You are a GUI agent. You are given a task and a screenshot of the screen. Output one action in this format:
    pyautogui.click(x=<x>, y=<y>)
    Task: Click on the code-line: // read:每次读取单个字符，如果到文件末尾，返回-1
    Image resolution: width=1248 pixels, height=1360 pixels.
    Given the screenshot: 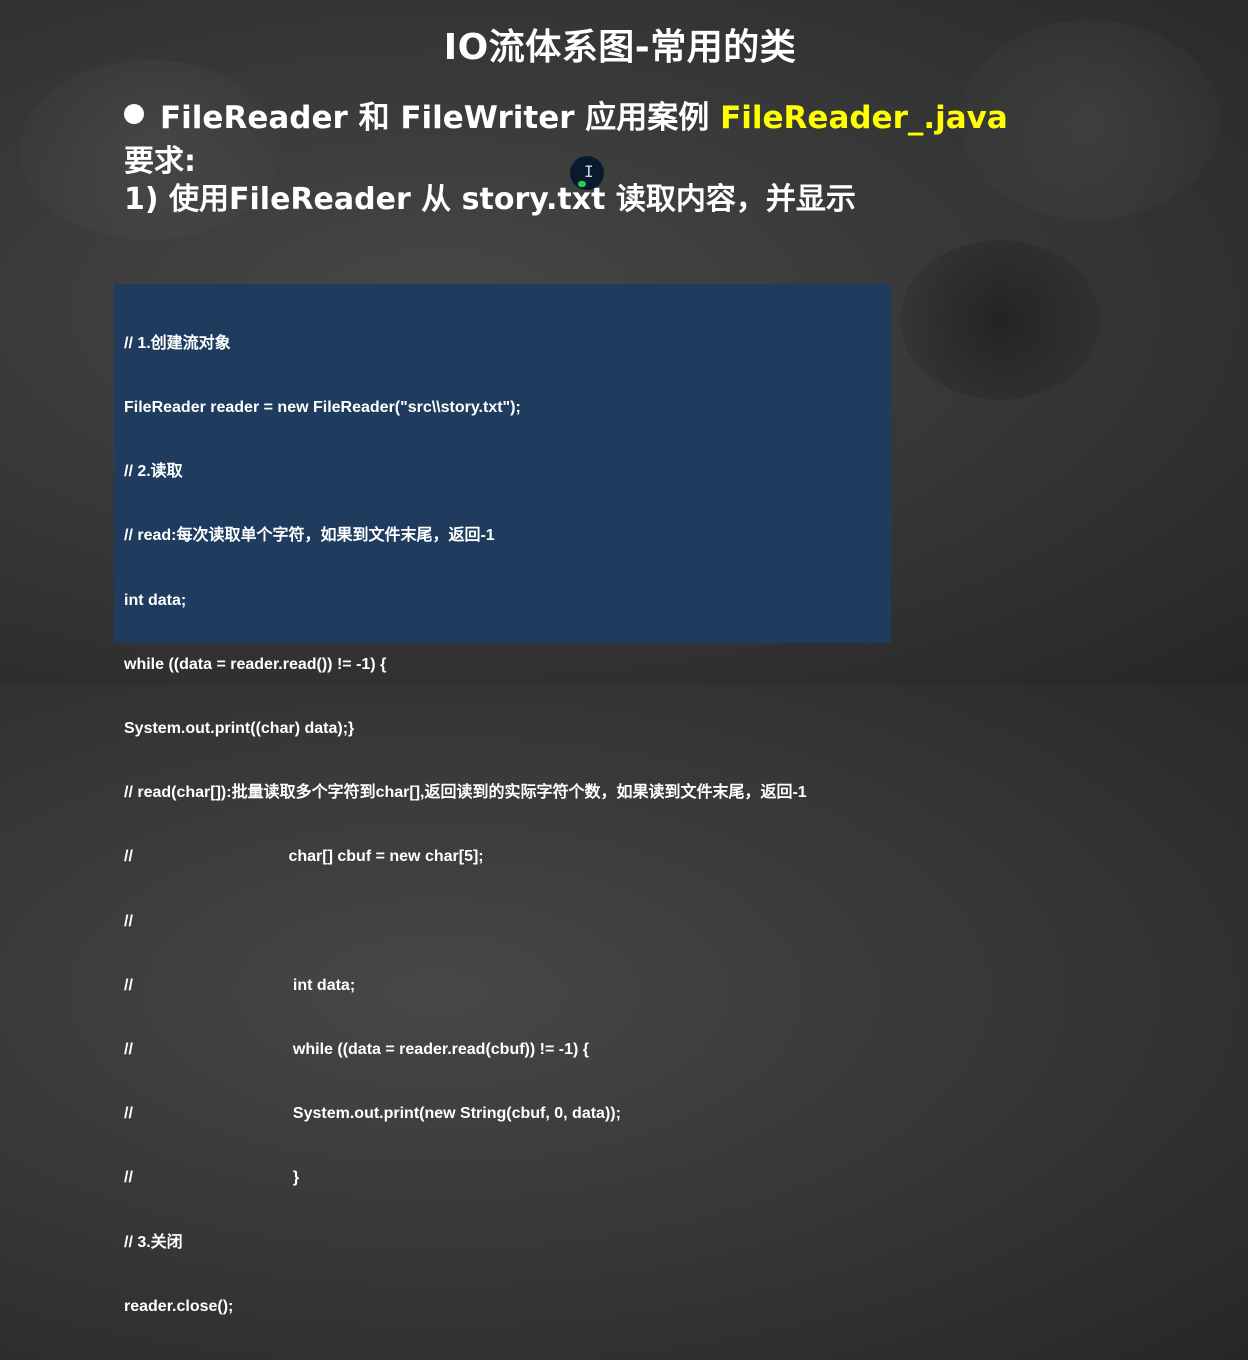 What is the action you would take?
    pyautogui.click(x=309, y=536)
    